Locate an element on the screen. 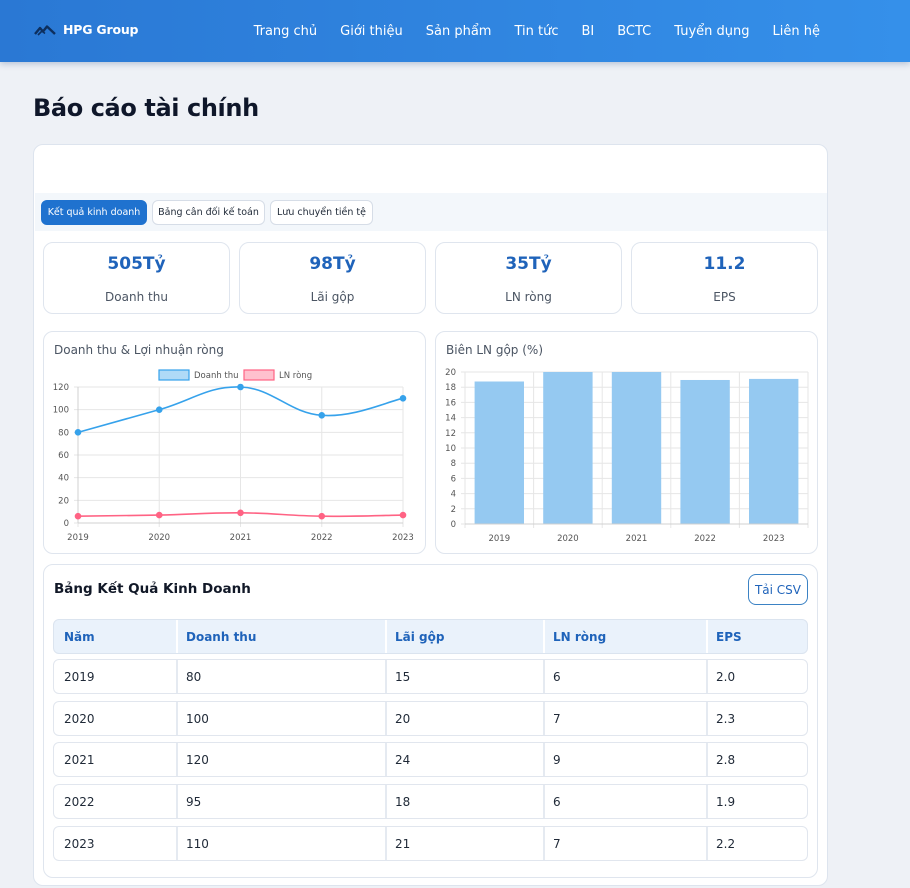 The width and height of the screenshot is (910, 888). table-row: 2019 80 15 6 2.0 is located at coordinates (430, 676).